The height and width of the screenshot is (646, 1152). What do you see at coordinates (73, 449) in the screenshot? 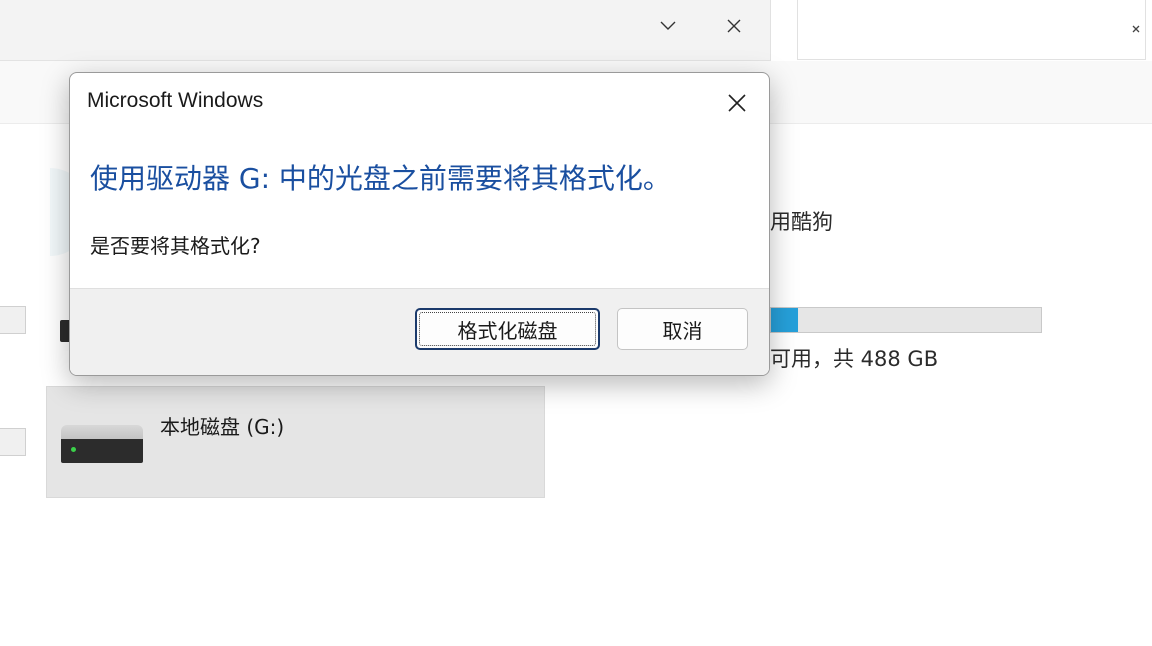
I see `led-indicator` at bounding box center [73, 449].